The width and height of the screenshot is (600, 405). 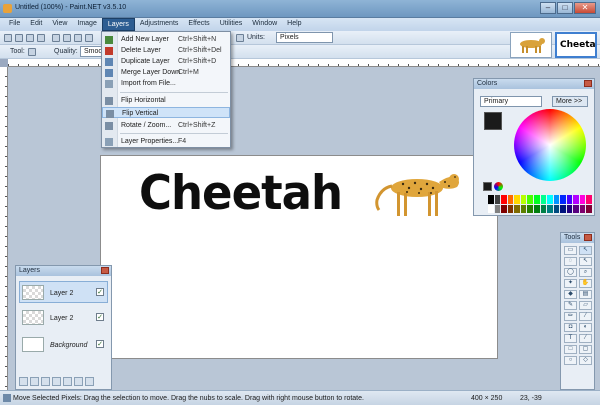 I want to click on menu-image: Image, so click(x=86, y=24).